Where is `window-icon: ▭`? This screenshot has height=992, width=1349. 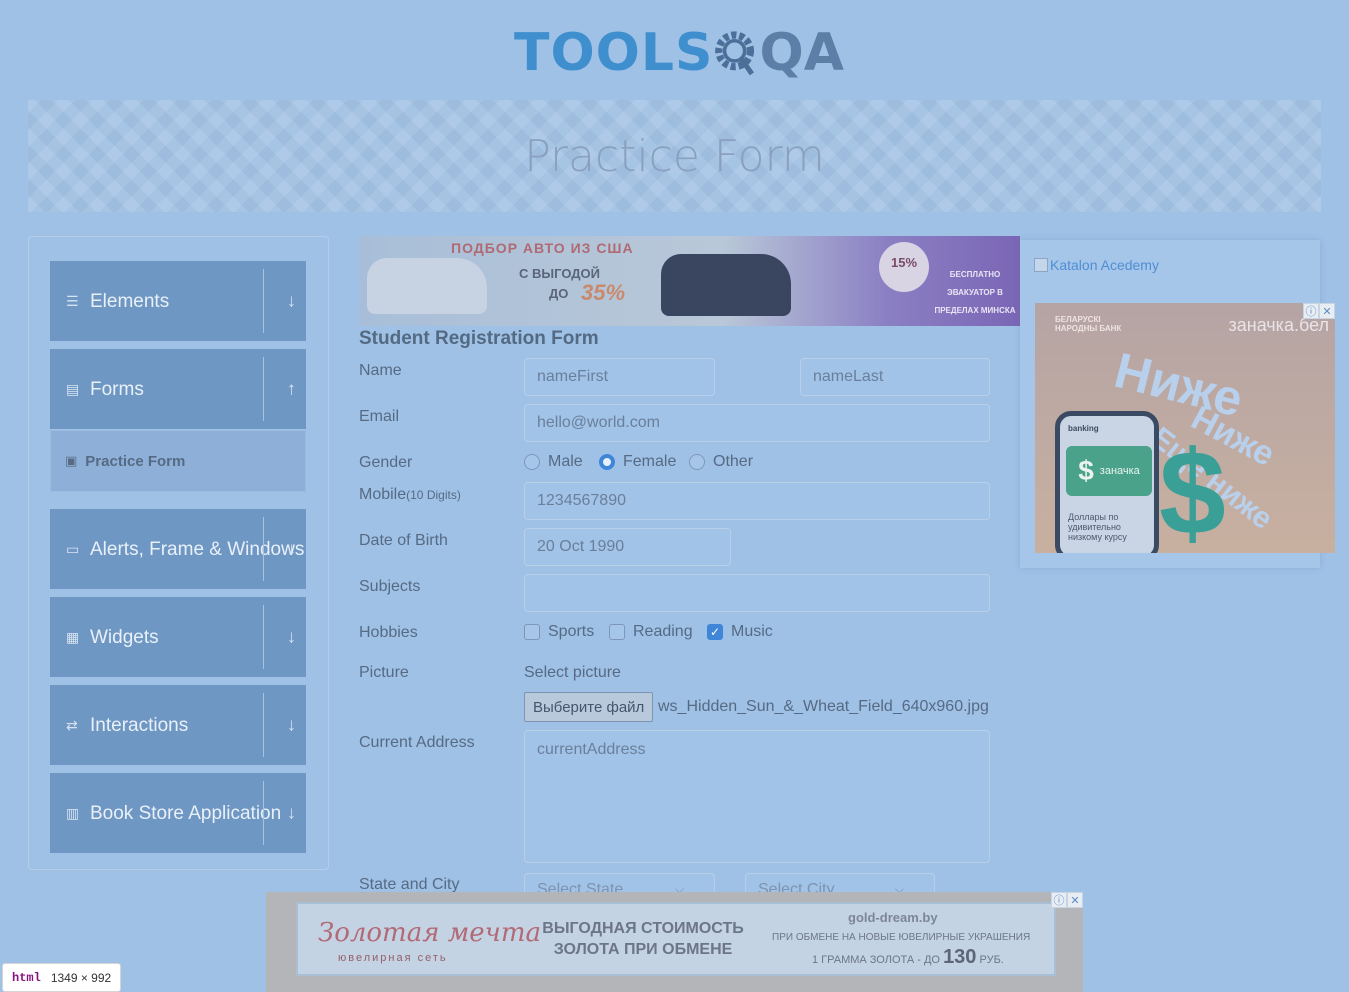
window-icon: ▭ is located at coordinates (73, 548).